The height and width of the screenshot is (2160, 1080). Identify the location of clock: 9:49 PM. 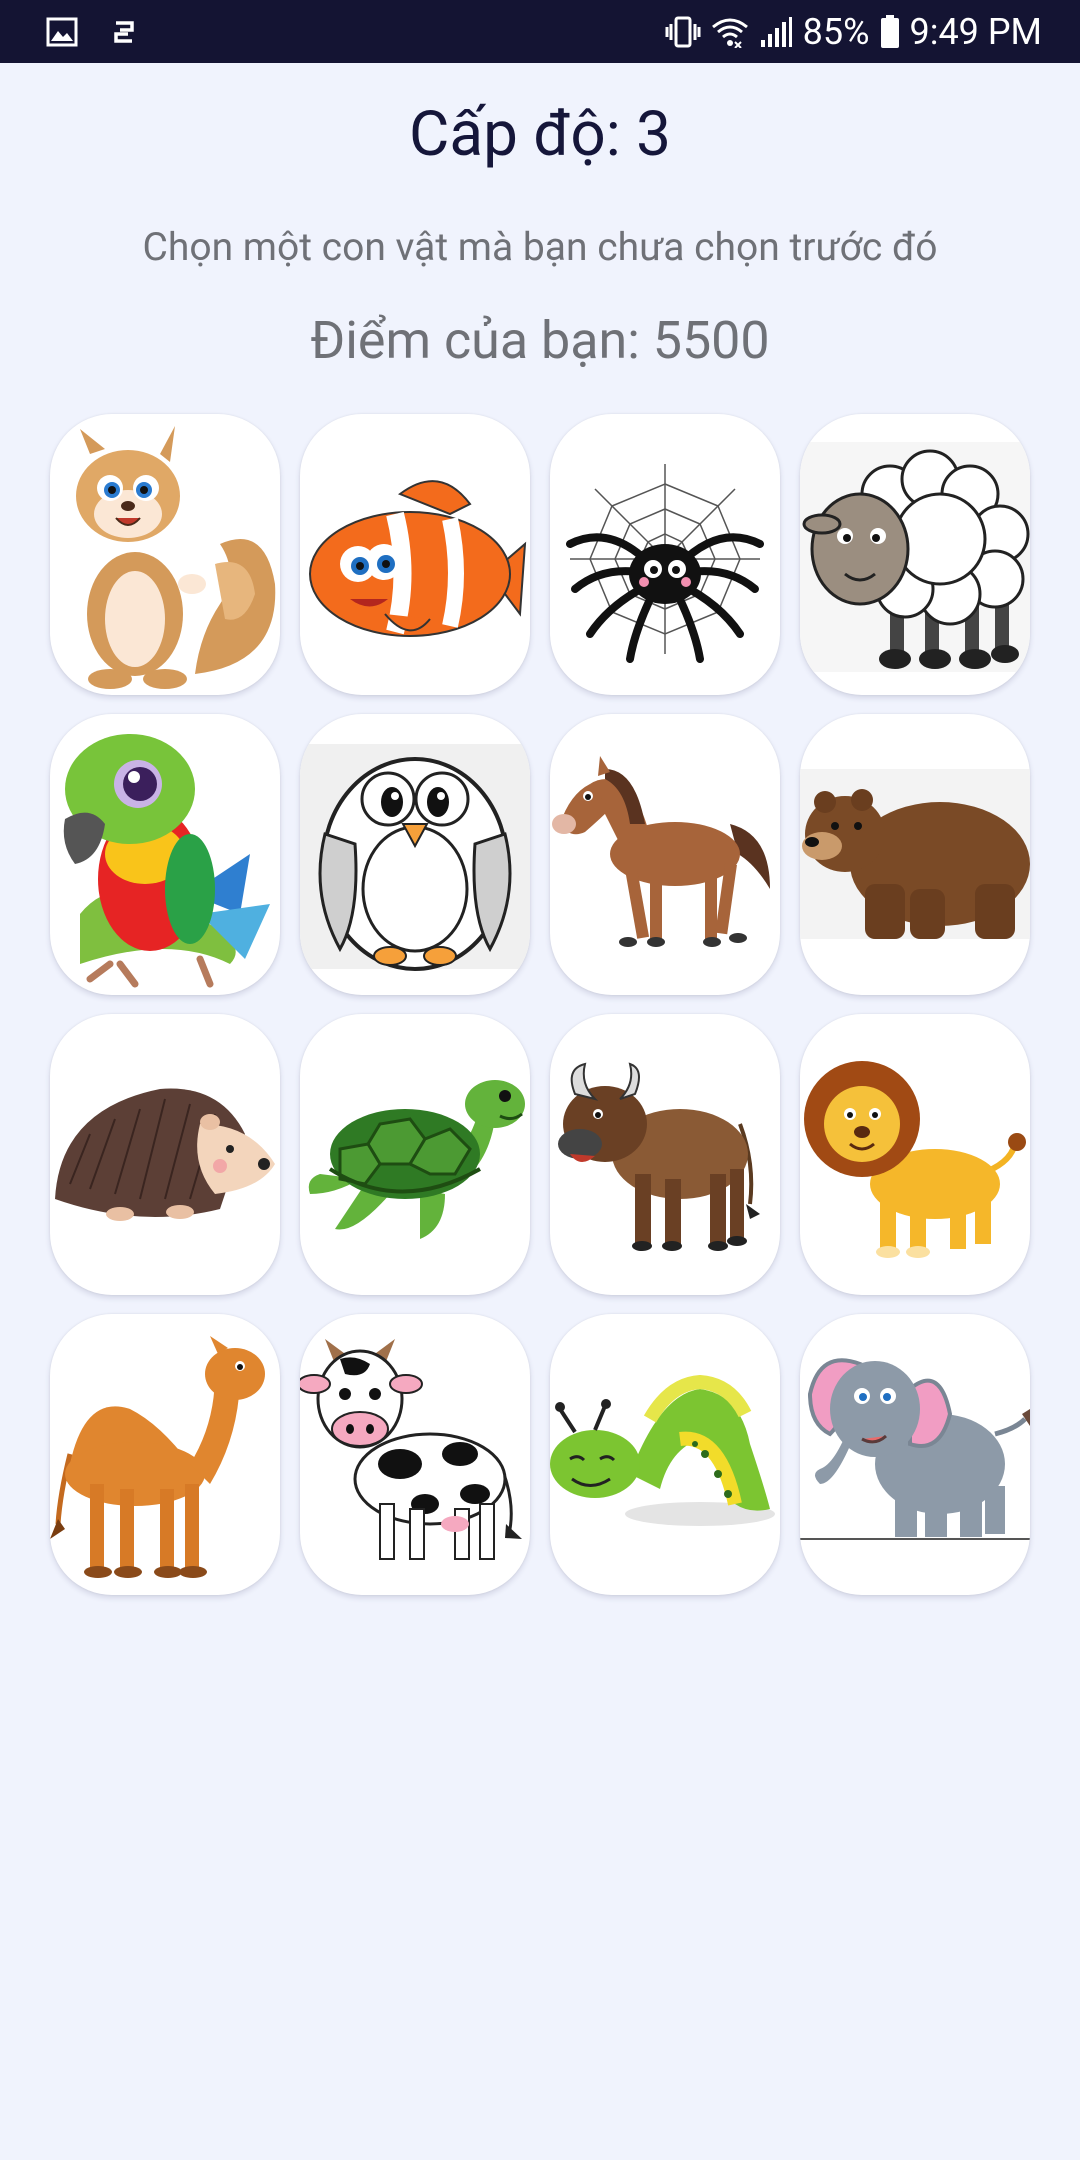
(976, 32).